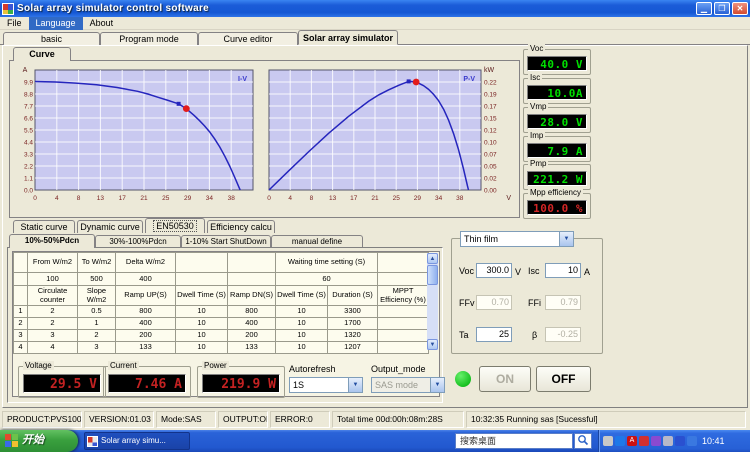 This screenshot has height=452, width=750. What do you see at coordinates (563, 379) in the screenshot?
I see `off-button: OFF` at bounding box center [563, 379].